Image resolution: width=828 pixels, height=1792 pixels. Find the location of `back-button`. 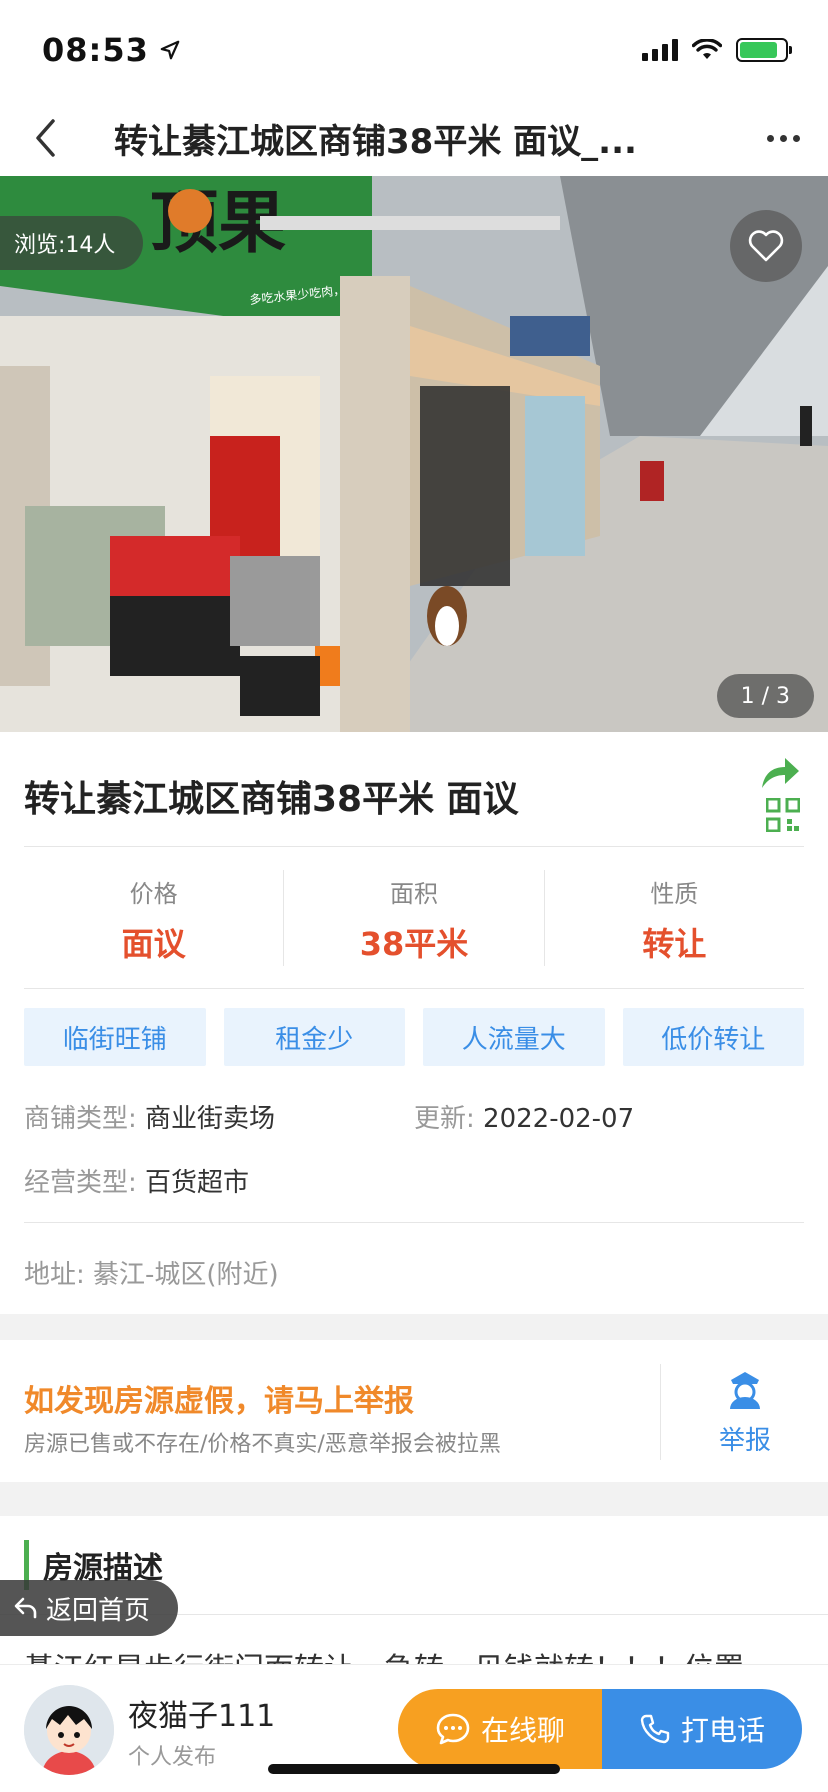

back-button is located at coordinates (45, 138).